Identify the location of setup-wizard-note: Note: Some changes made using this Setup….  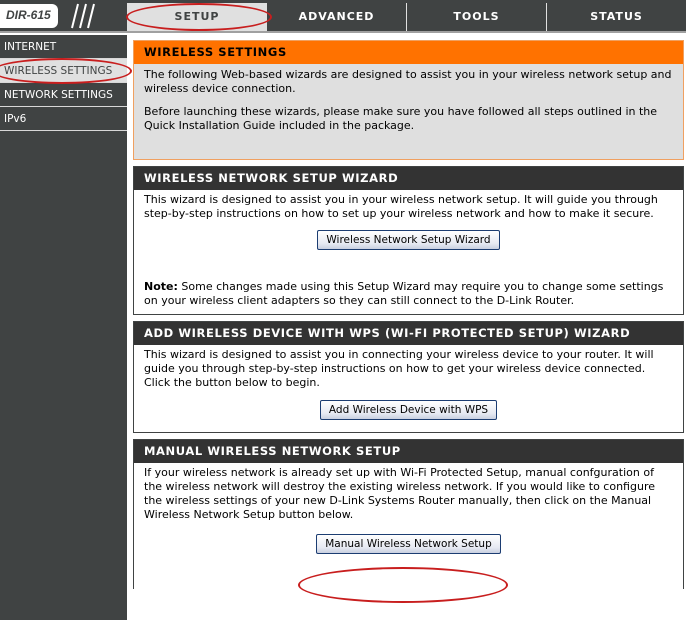
(408, 294).